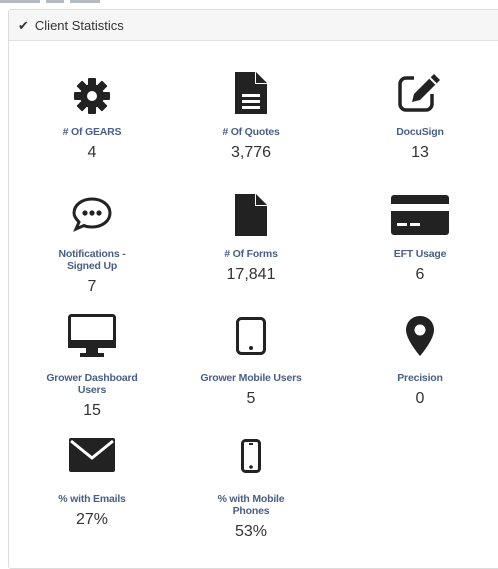 The width and height of the screenshot is (498, 569). Describe the element at coordinates (251, 215) in the screenshot. I see `document-icon` at that location.